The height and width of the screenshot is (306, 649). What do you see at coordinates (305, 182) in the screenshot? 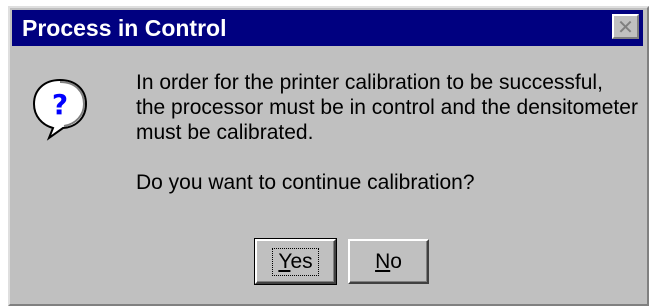
I see `prompt-text: Do you want to continue calibration?` at bounding box center [305, 182].